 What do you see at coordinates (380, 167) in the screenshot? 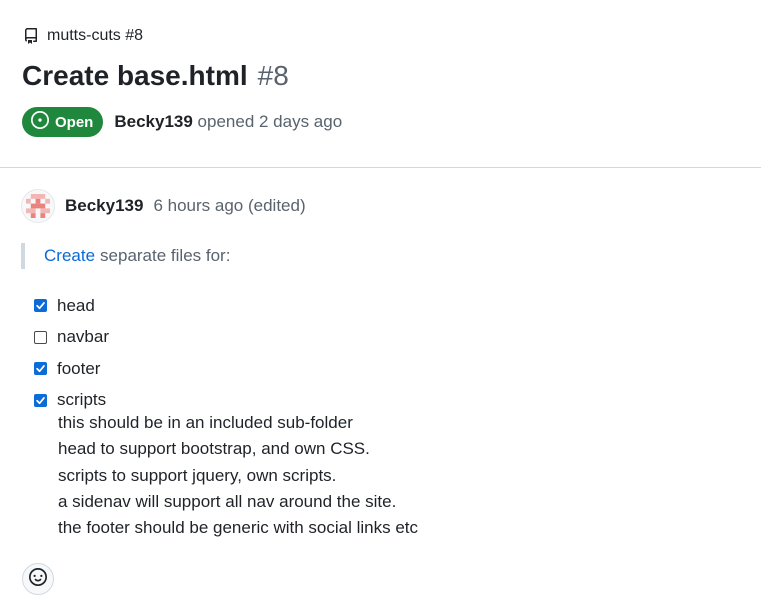
I see `header-divider` at bounding box center [380, 167].